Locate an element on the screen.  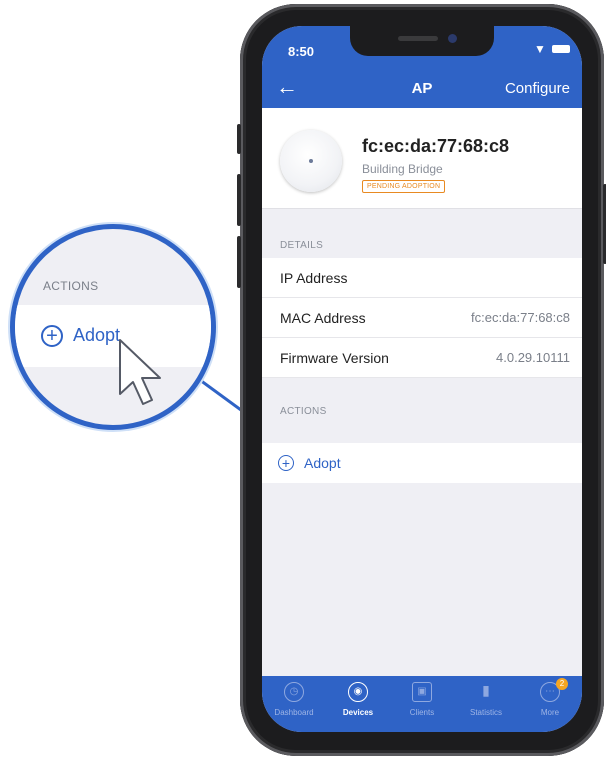
devices-icon: ◉ is located at coordinates (358, 692).